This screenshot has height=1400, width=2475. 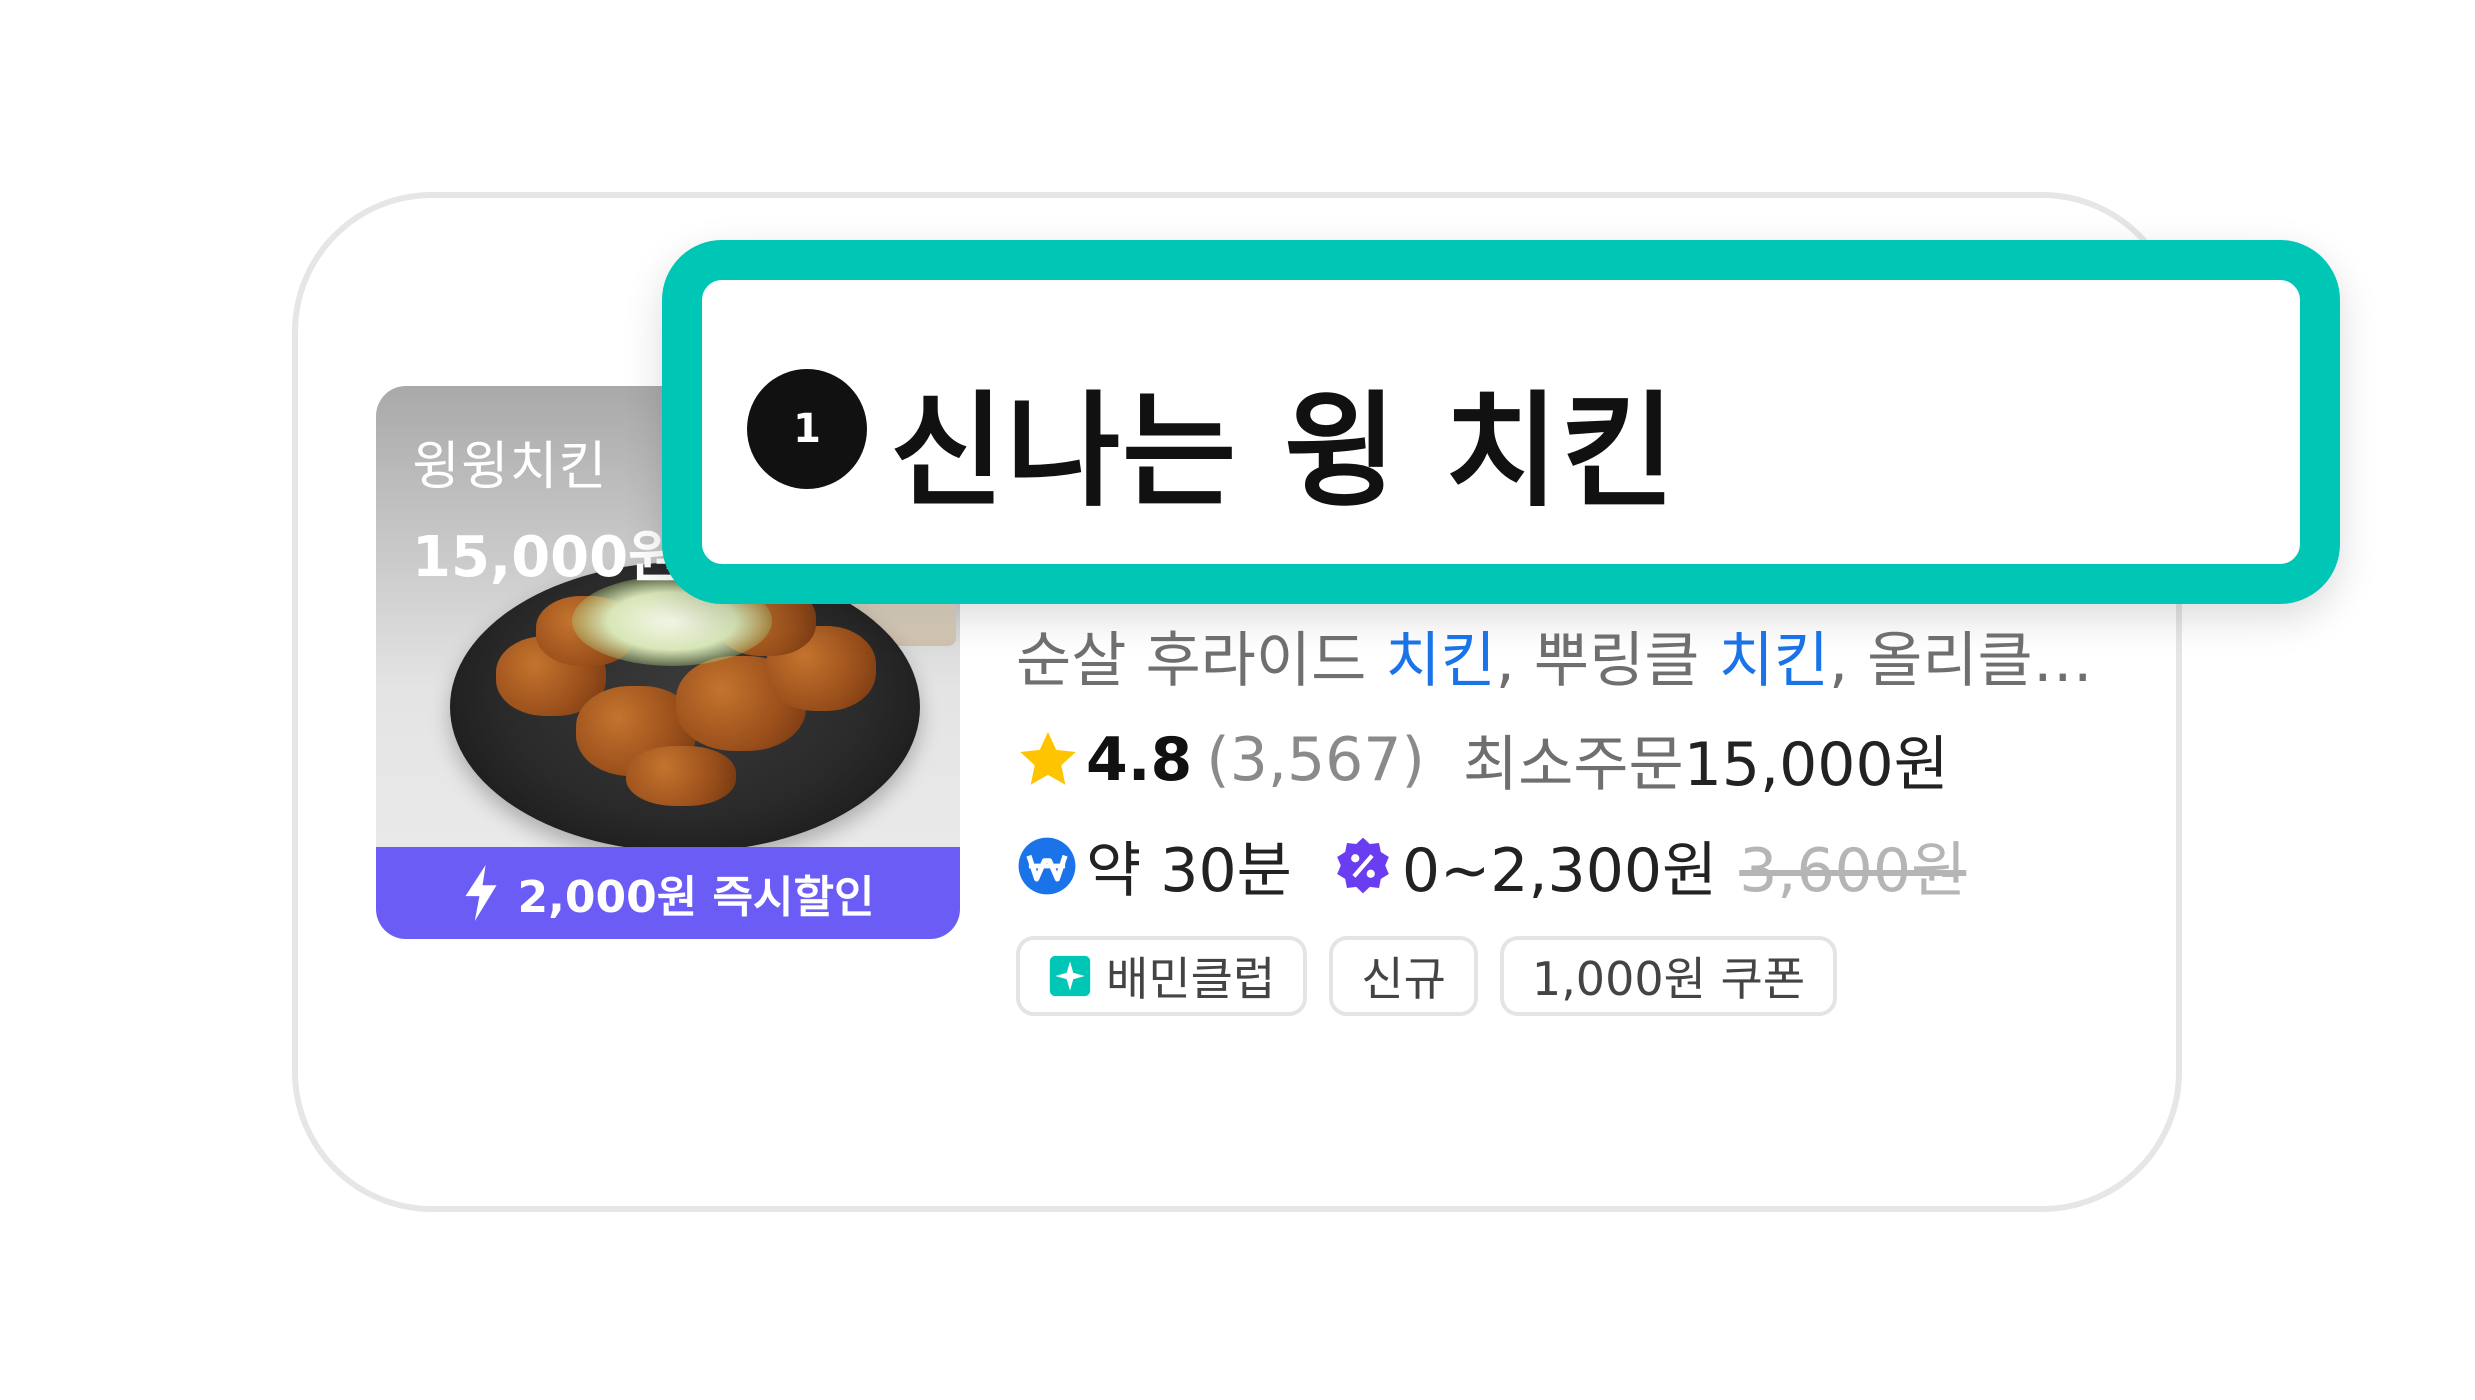 I want to click on thumbnail-menu-name: 윙윙치킨, so click(x=510, y=467).